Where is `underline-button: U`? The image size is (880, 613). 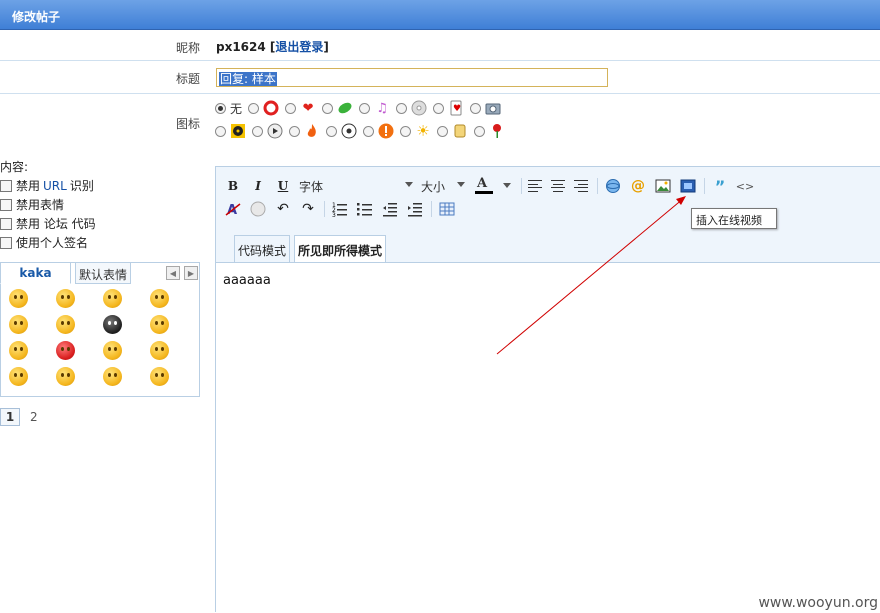
underline-button: U is located at coordinates (283, 186).